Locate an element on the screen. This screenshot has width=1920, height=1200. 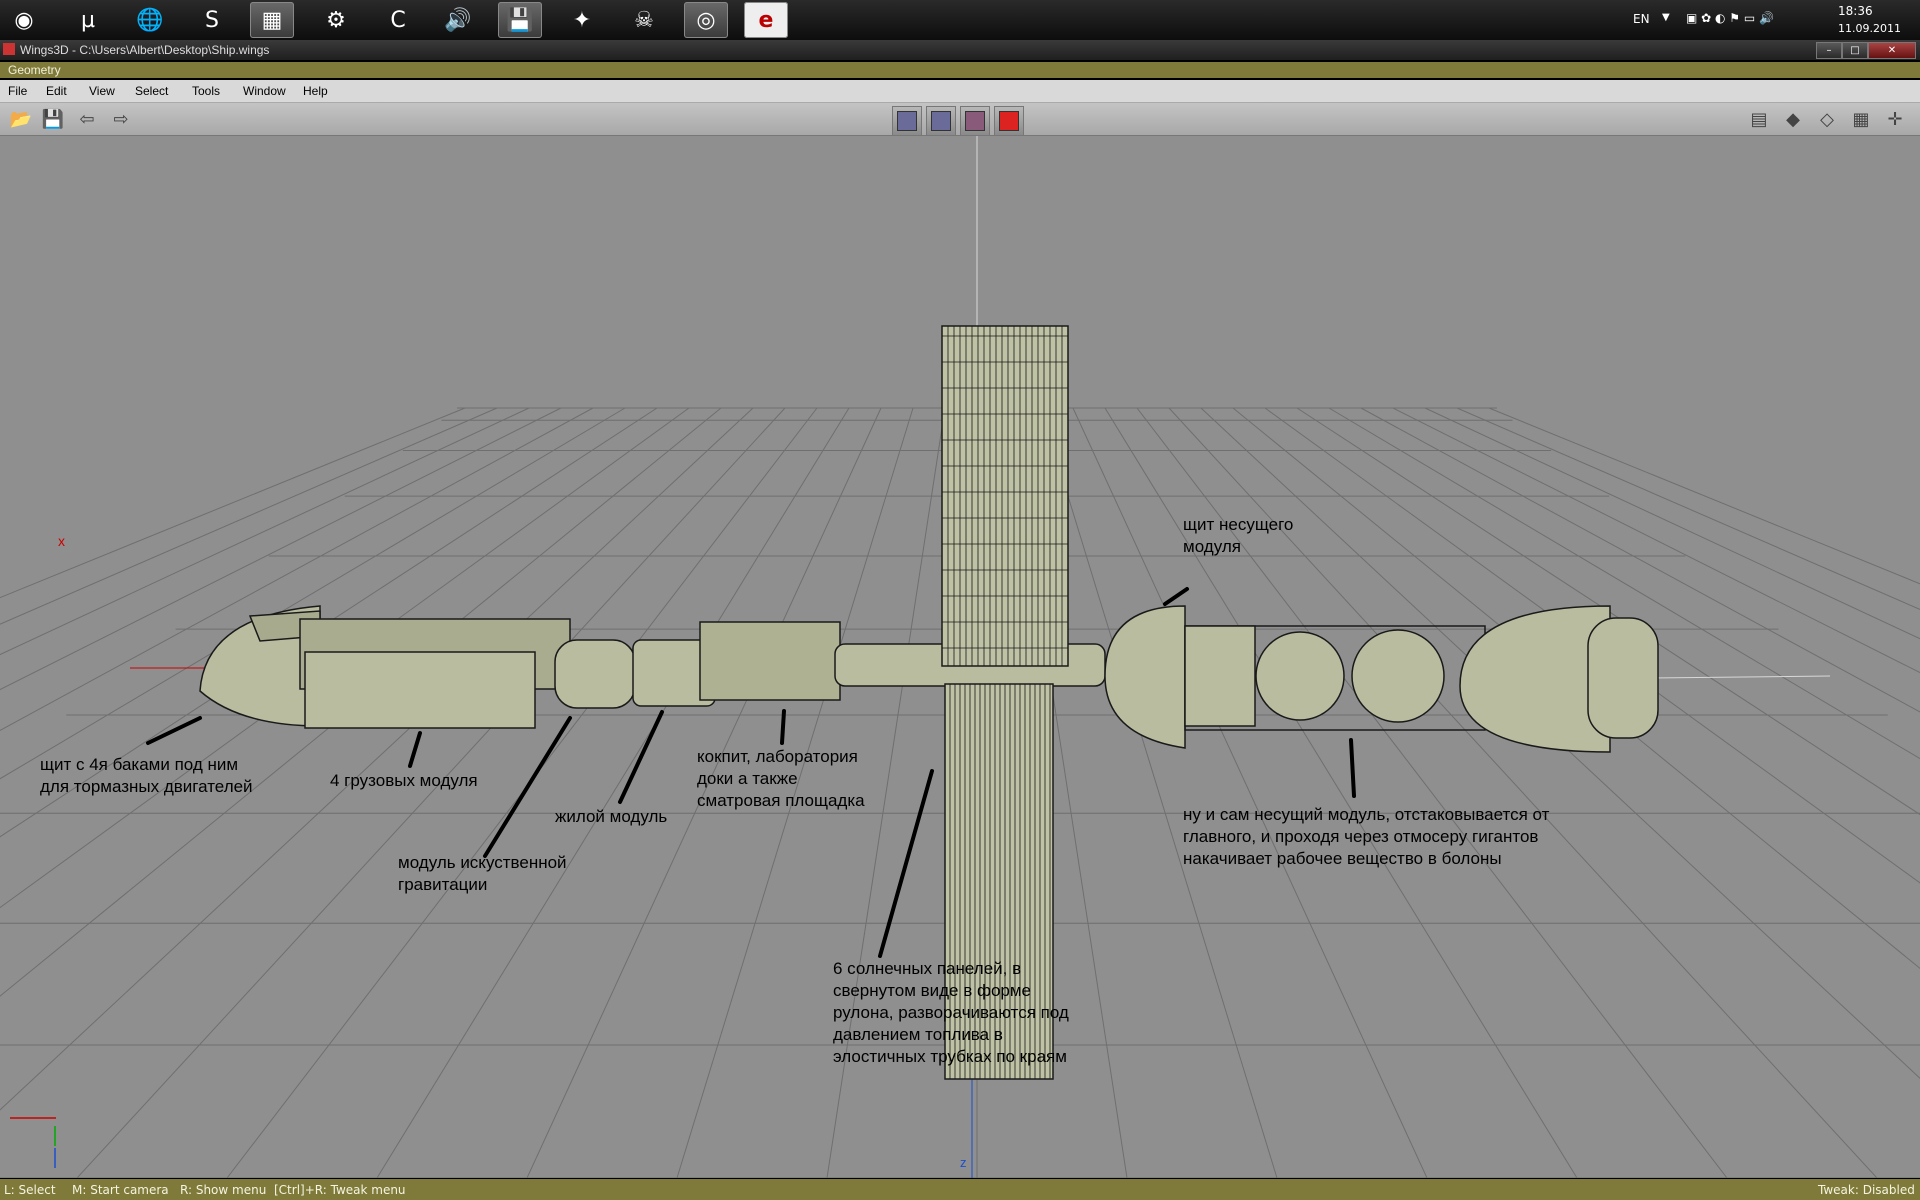
save-disk-icon: 💾 is located at coordinates (520, 20).